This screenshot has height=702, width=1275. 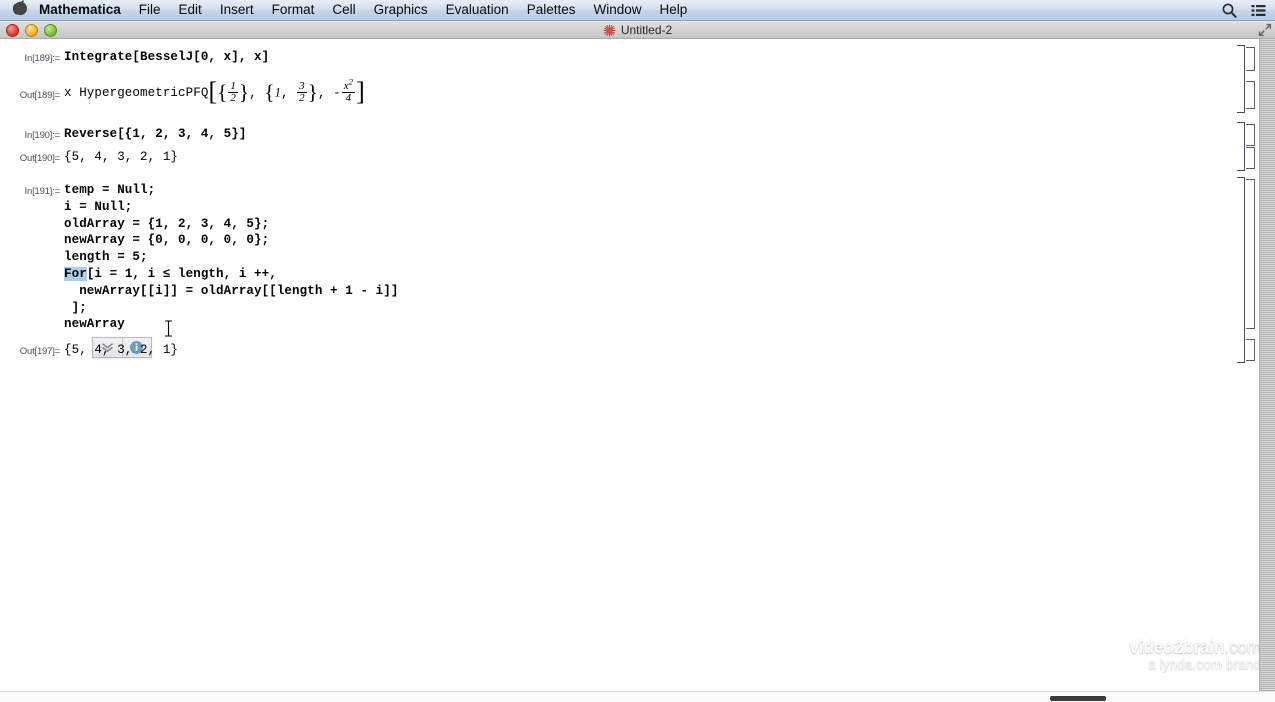 I want to click on notification-center-icon, so click(x=1258, y=10).